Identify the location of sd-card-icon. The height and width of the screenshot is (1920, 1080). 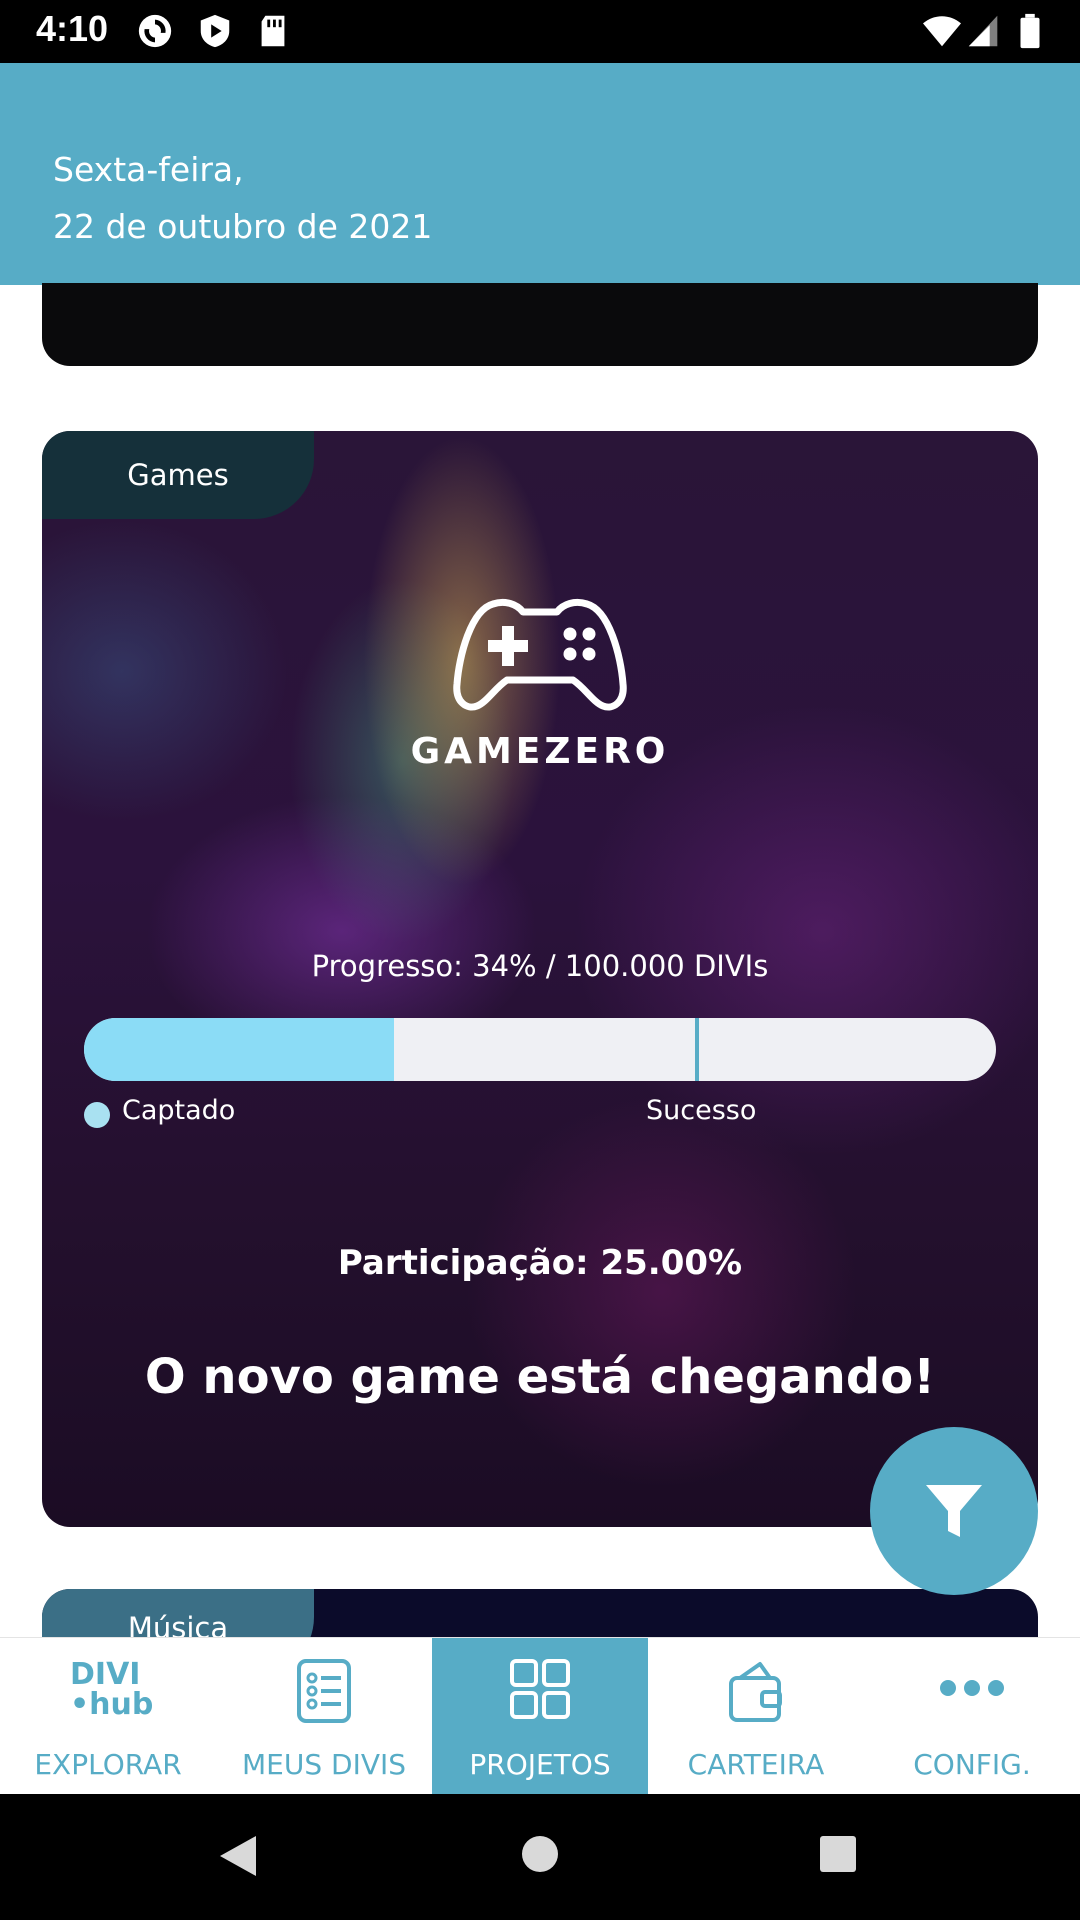
(273, 31).